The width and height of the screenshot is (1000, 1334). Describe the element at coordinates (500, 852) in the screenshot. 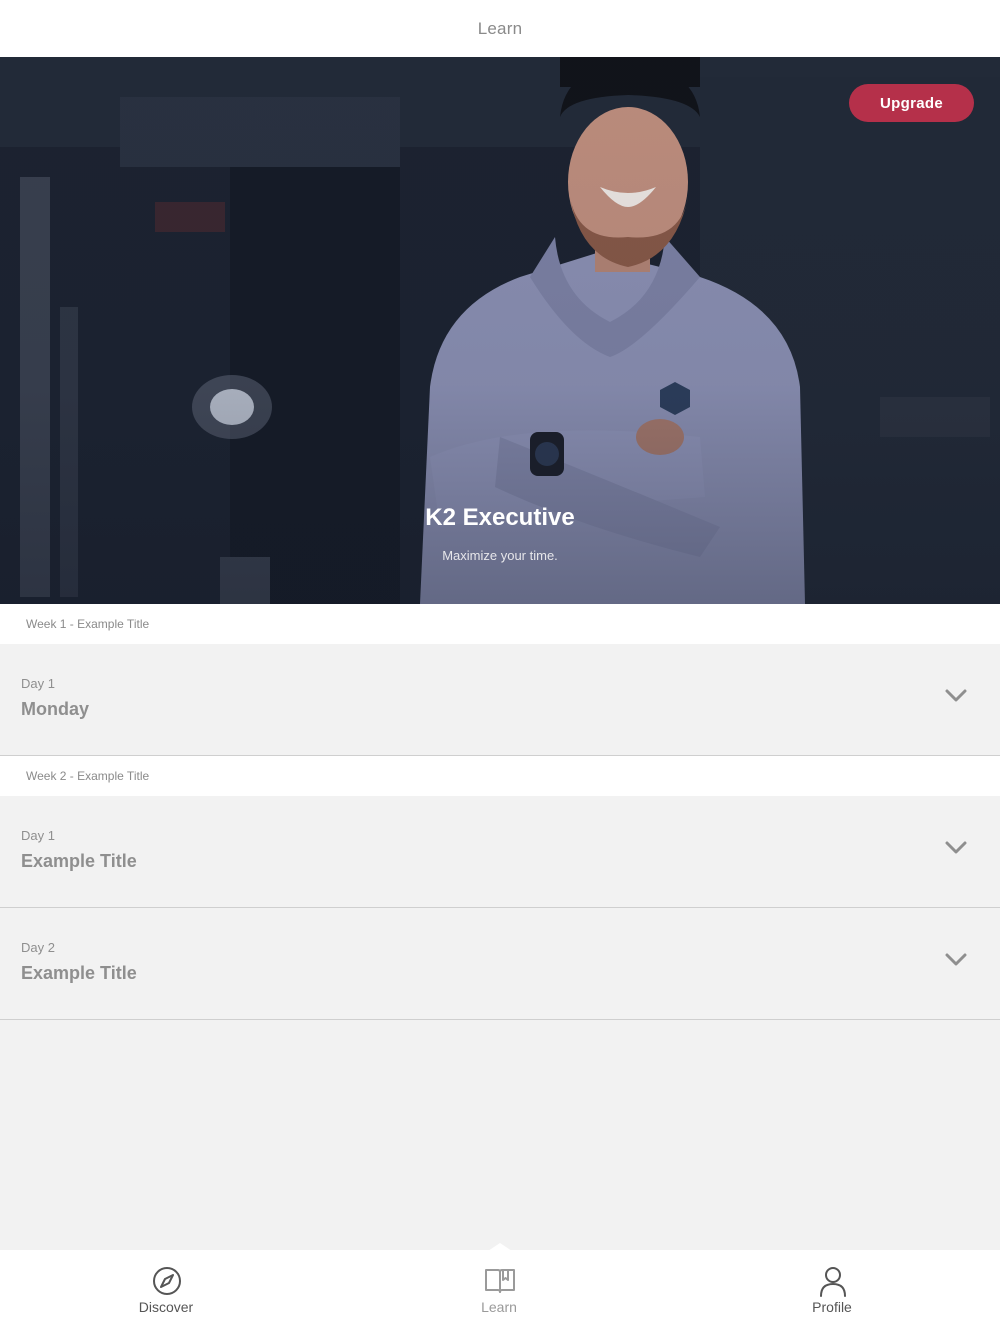

I see `day-row: Day 1 Example Title` at that location.